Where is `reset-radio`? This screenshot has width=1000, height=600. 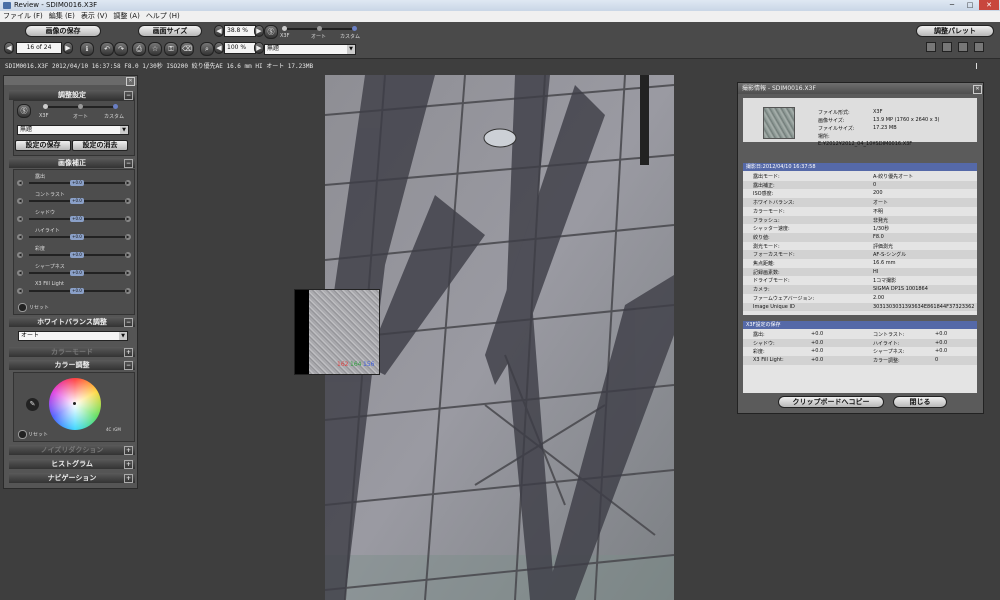
reset-radio is located at coordinates (22, 307).